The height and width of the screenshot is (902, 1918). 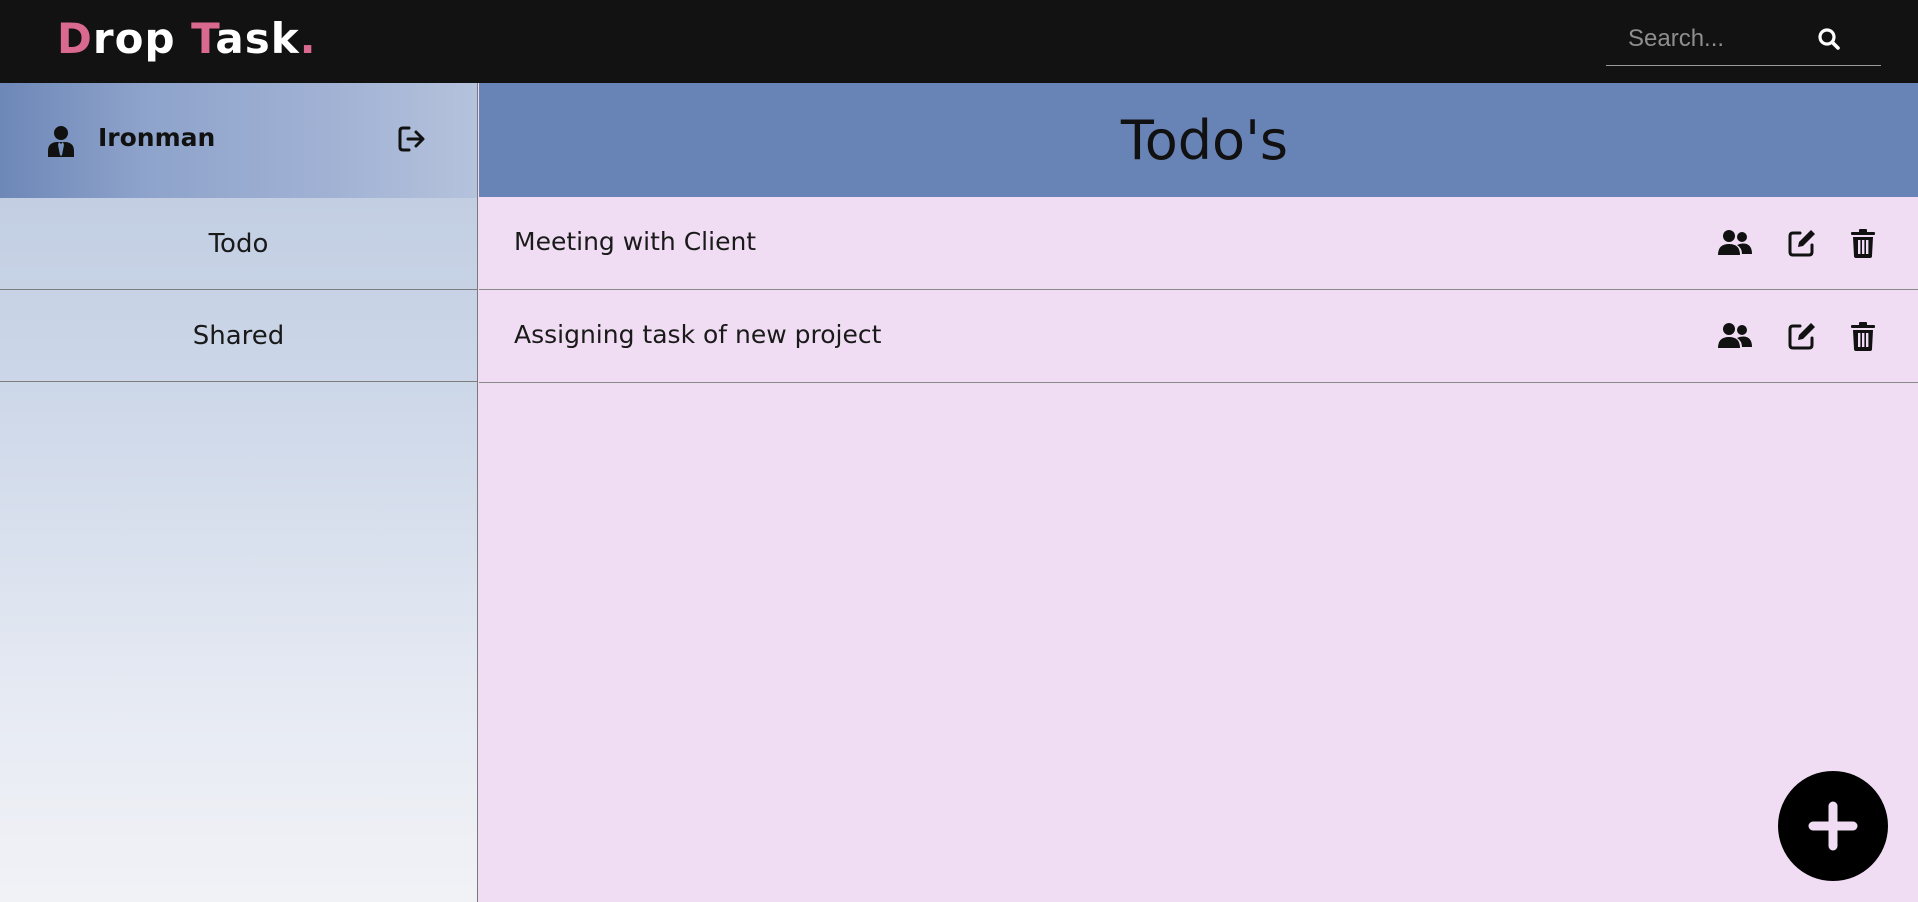 I want to click on search-icon, so click(x=1829, y=39).